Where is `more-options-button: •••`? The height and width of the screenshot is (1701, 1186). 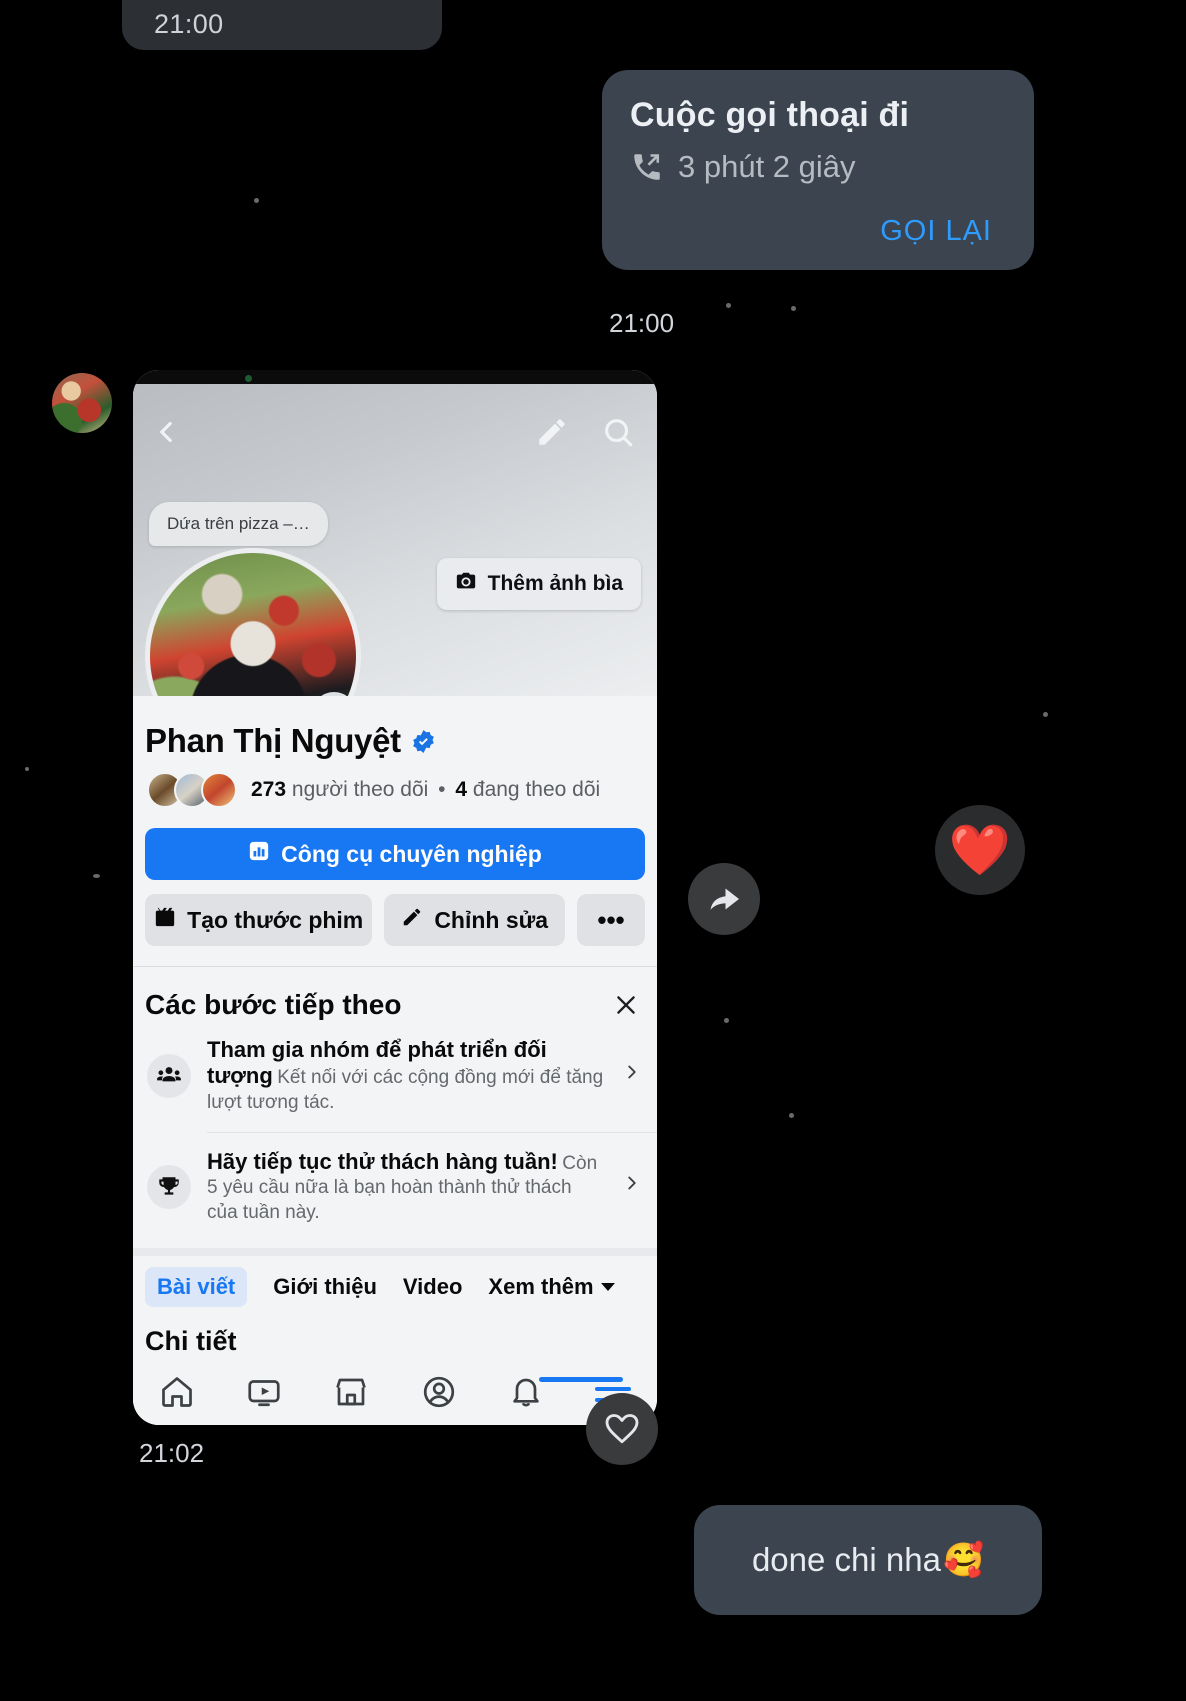 more-options-button: ••• is located at coordinates (611, 920).